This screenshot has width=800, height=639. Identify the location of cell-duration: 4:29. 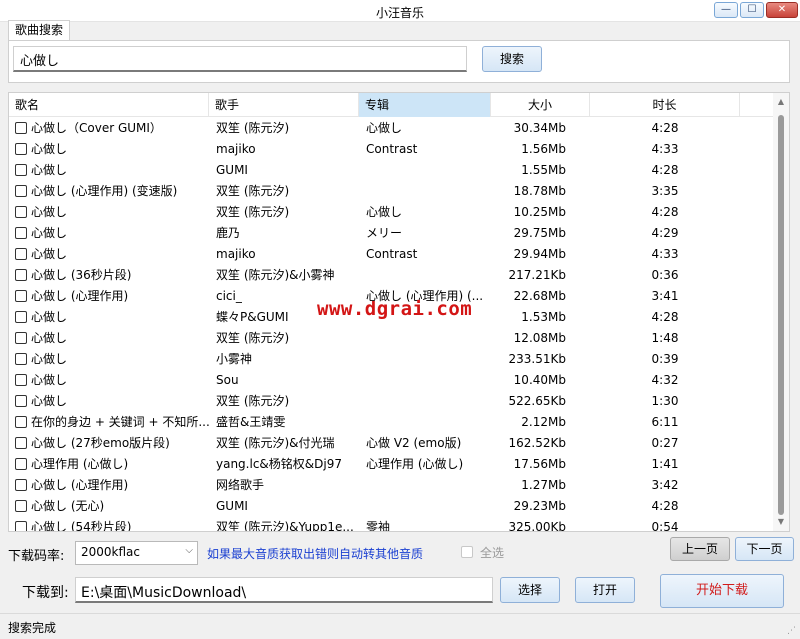
(665, 233).